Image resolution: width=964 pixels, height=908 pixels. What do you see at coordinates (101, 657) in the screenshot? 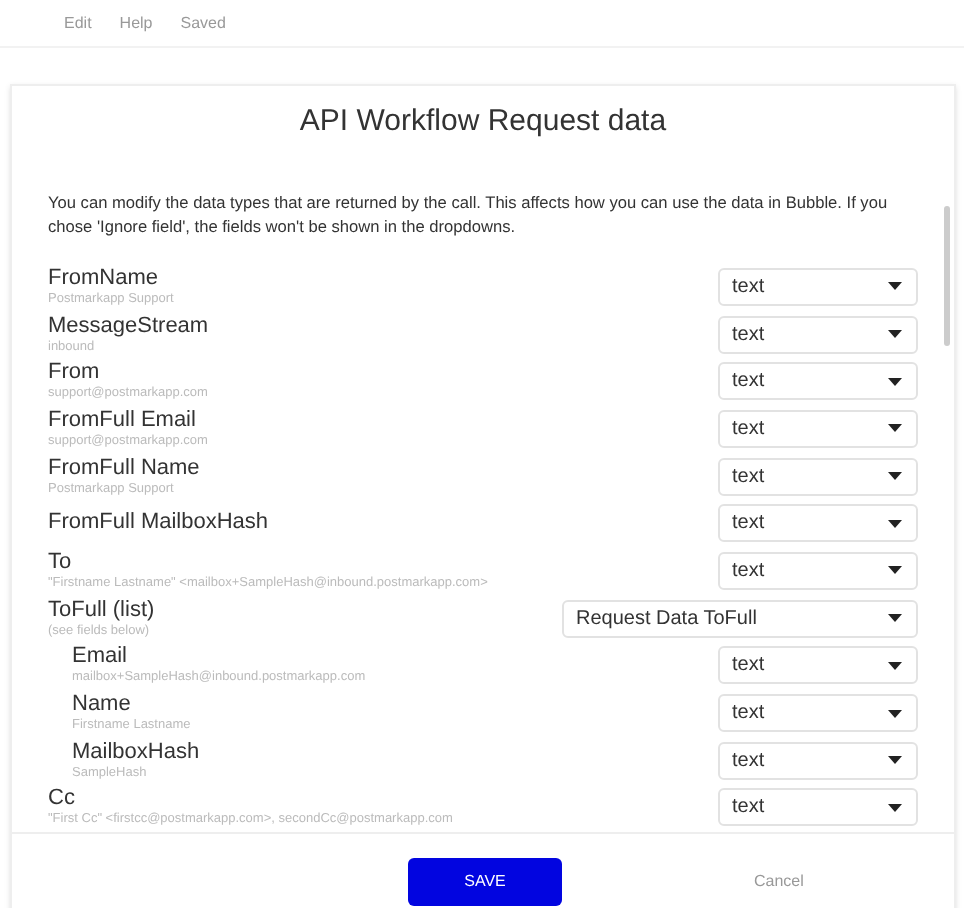
I see `field-label: Email` at bounding box center [101, 657].